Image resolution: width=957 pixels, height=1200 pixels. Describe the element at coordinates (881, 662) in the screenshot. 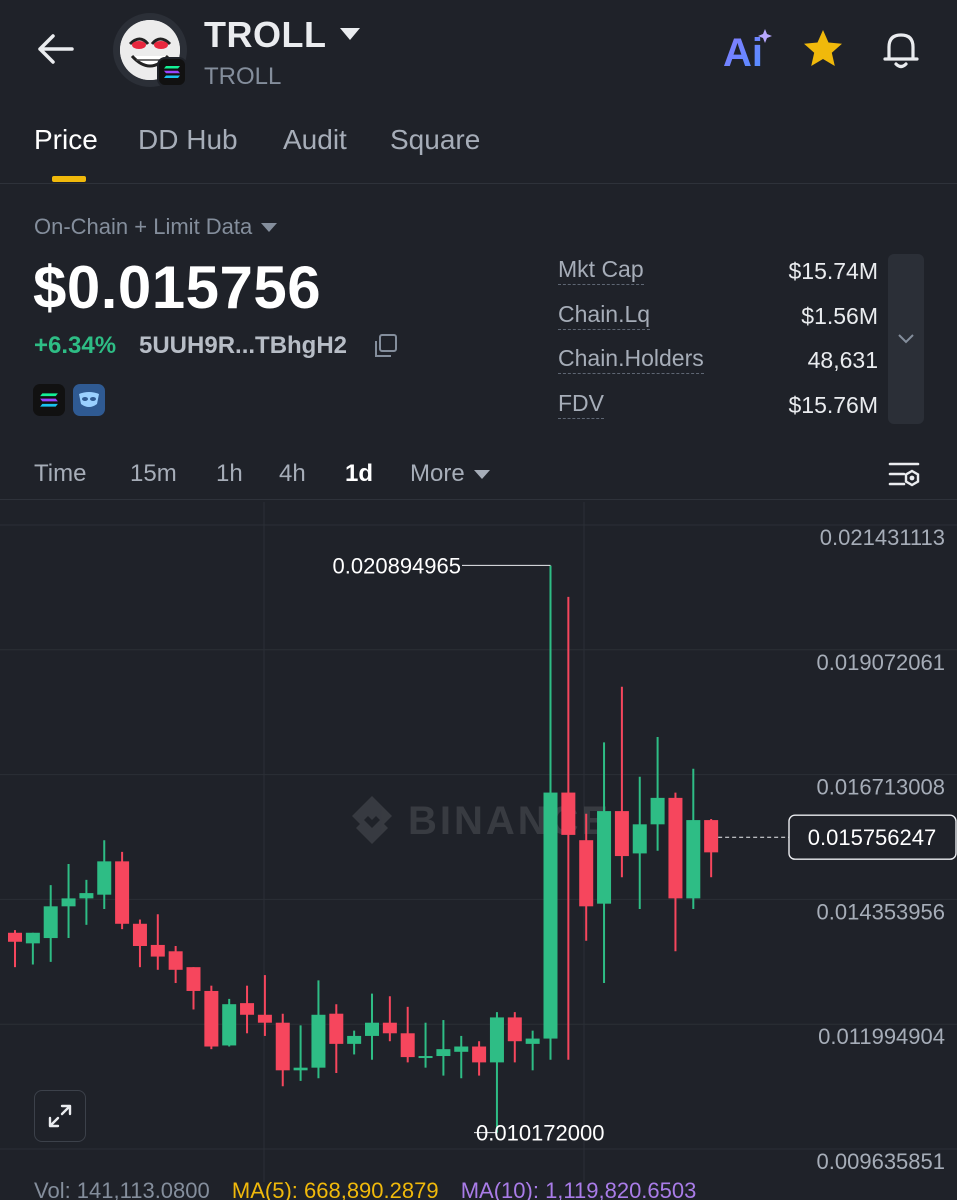

I see `y-axis-tick-label: 0.019072061` at that location.